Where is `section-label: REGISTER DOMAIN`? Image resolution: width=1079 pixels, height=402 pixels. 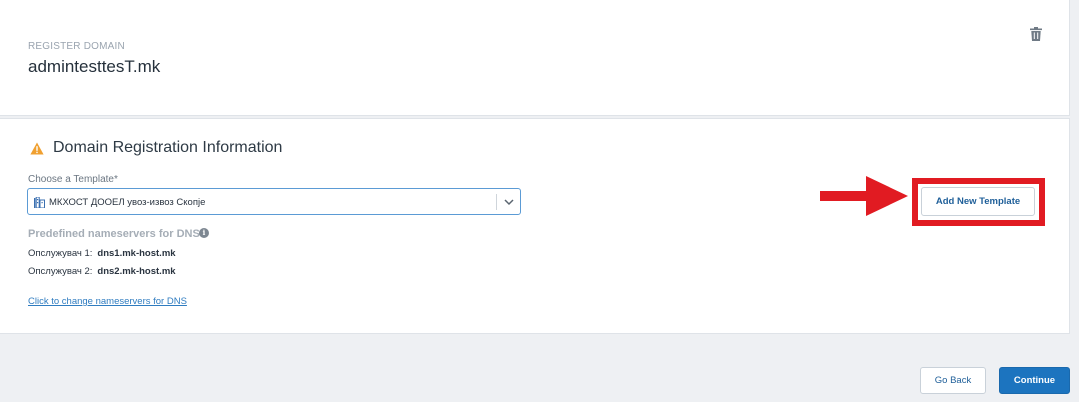 section-label: REGISTER DOMAIN is located at coordinates (76, 46).